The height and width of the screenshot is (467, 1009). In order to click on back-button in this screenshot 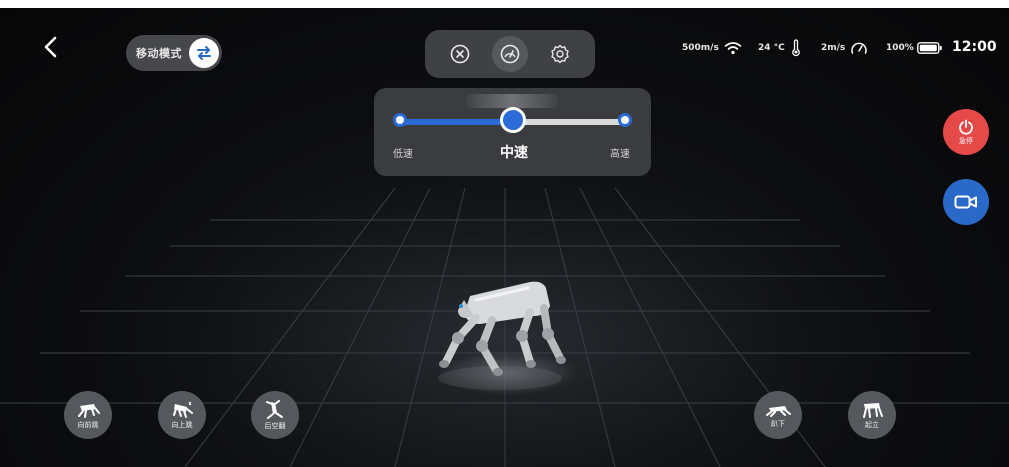, I will do `click(51, 47)`.